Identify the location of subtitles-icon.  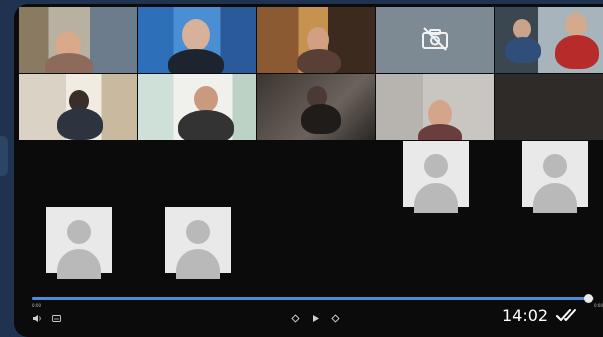
(56, 318).